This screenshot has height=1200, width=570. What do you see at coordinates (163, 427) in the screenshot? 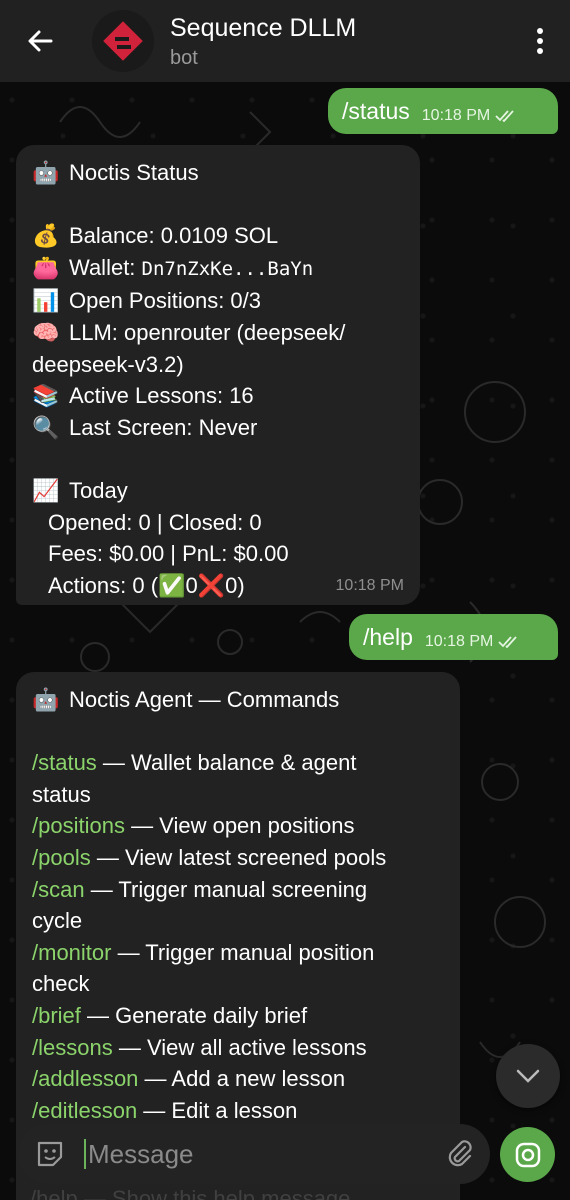
I see `last-screen-text: Last Screen: Never` at bounding box center [163, 427].